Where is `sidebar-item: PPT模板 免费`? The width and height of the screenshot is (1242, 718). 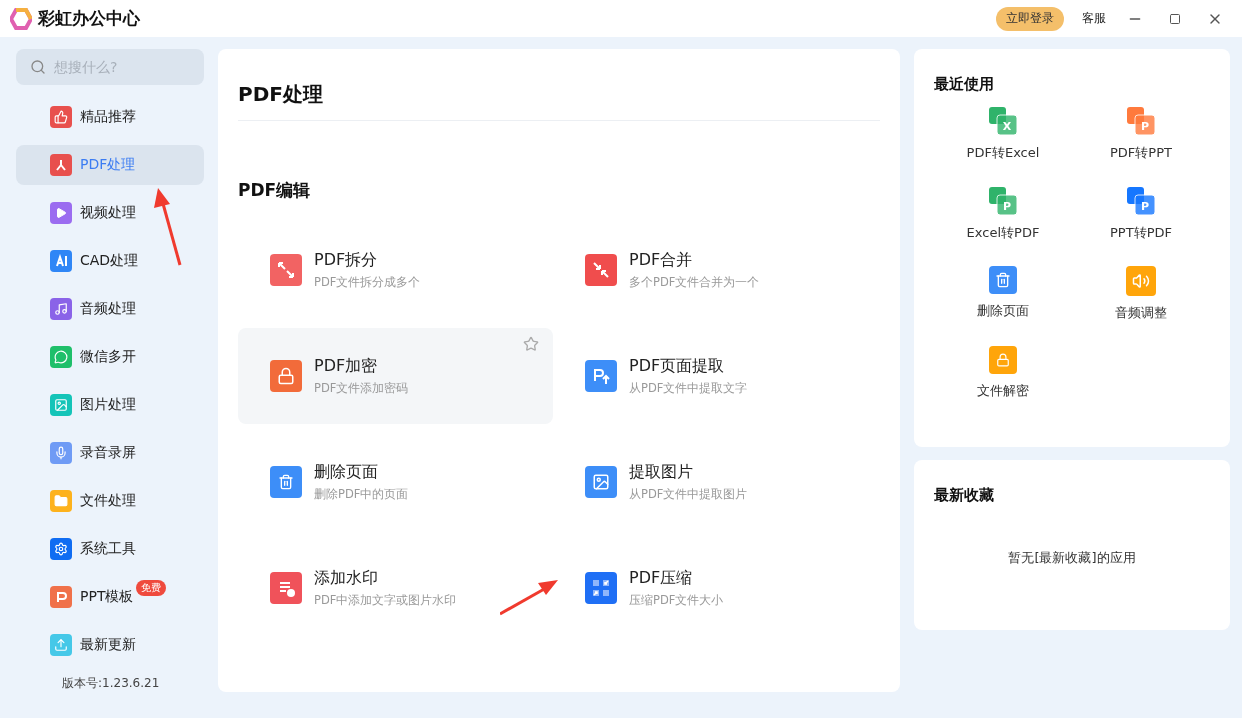 sidebar-item: PPT模板 免费 is located at coordinates (110, 597).